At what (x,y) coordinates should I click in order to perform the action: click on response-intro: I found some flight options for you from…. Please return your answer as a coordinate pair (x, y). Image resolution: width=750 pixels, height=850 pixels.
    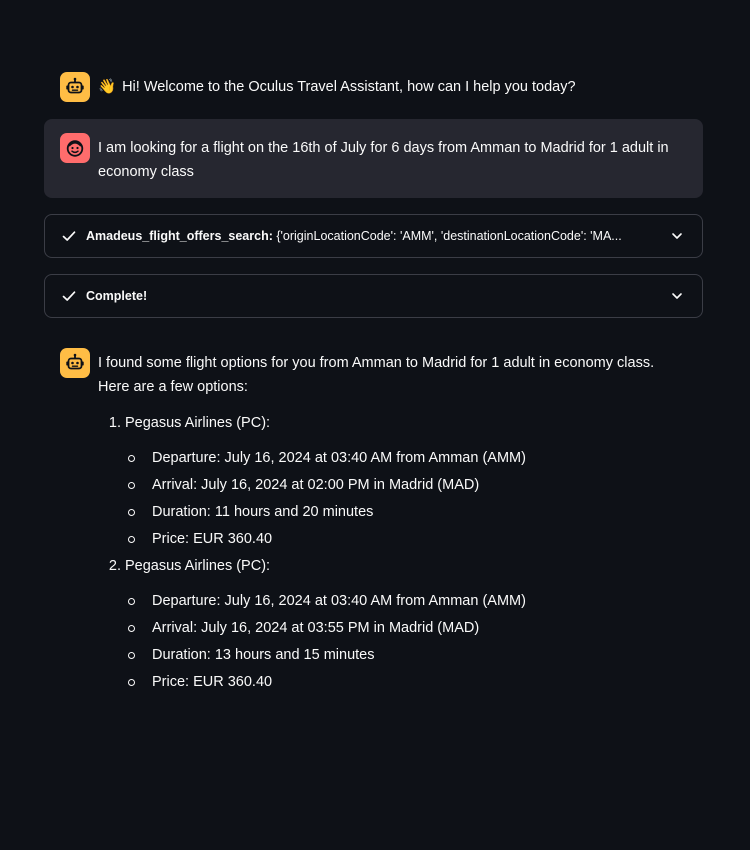
    Looking at the image, I should click on (376, 375).